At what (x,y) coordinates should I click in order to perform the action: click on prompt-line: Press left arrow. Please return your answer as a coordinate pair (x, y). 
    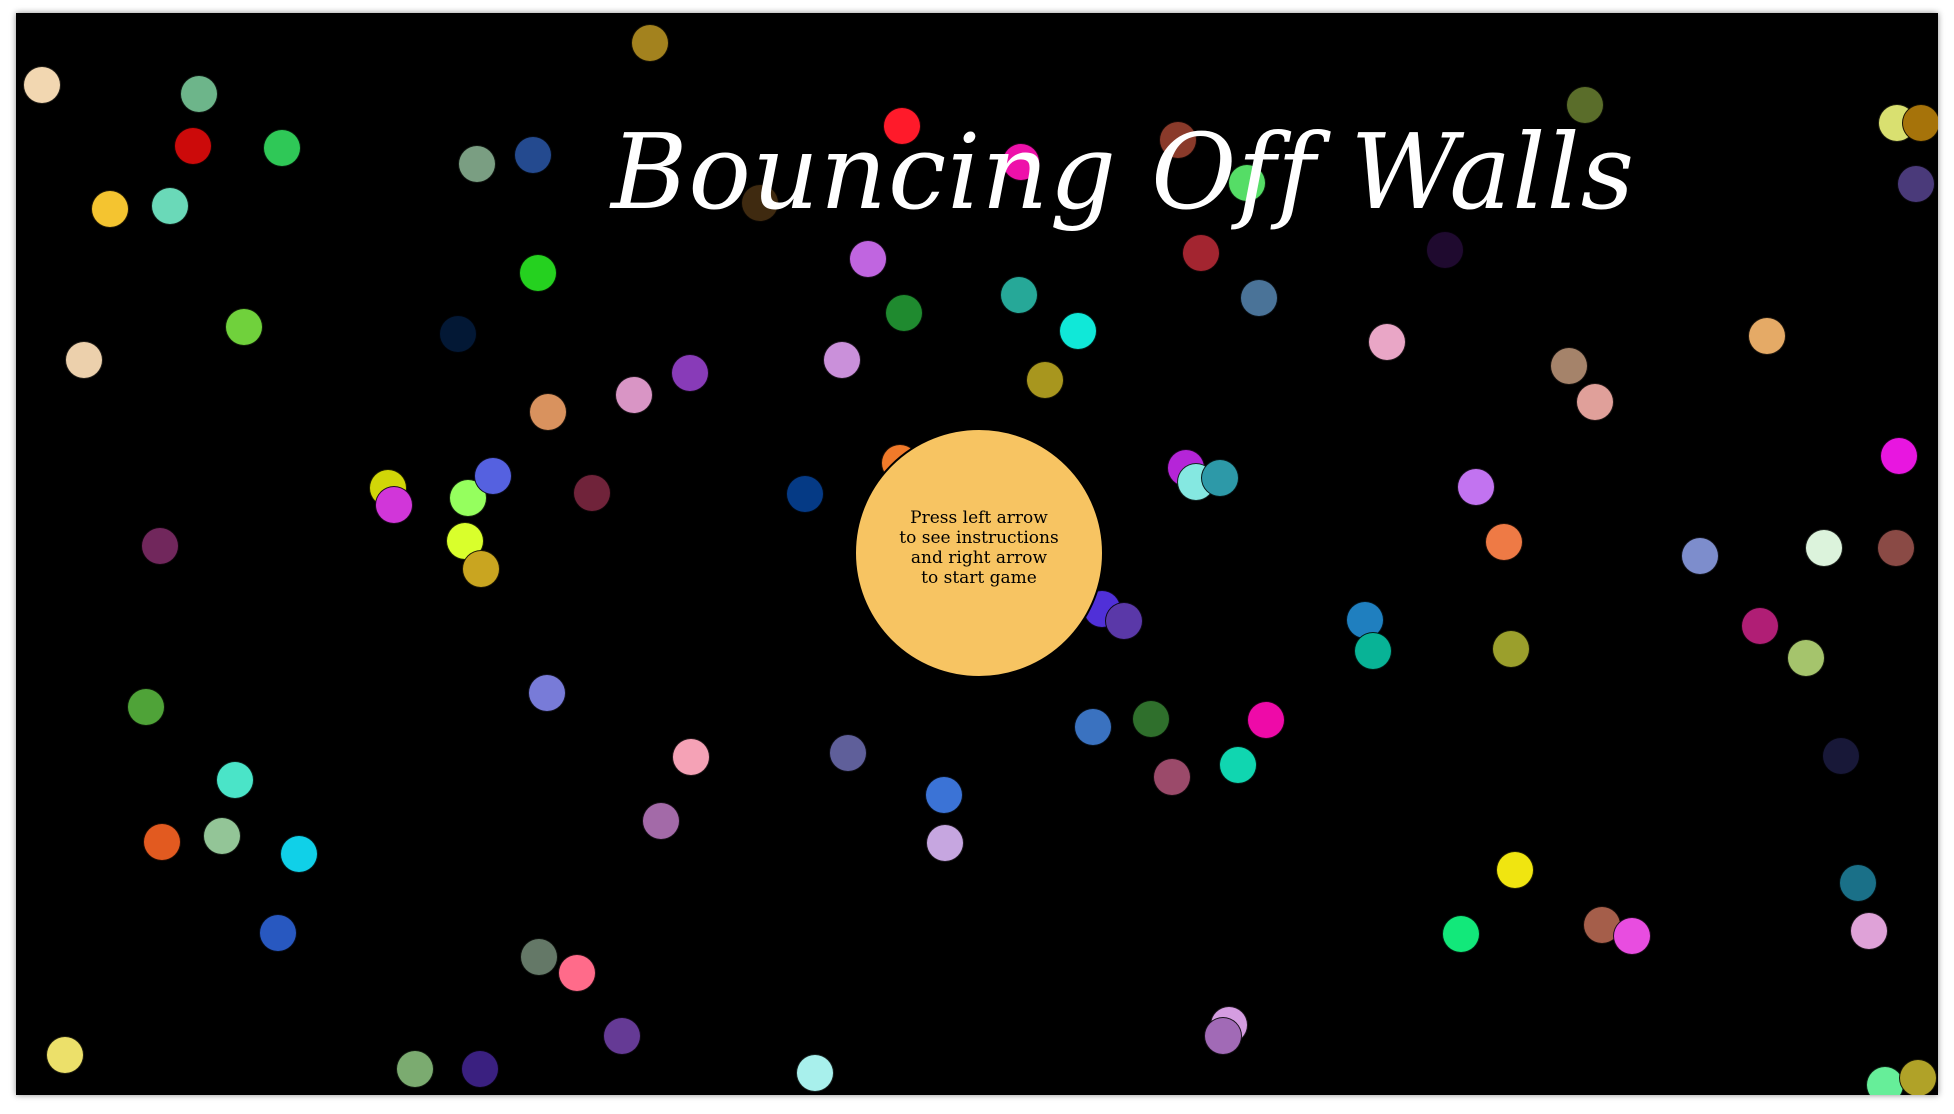
    Looking at the image, I should click on (979, 518).